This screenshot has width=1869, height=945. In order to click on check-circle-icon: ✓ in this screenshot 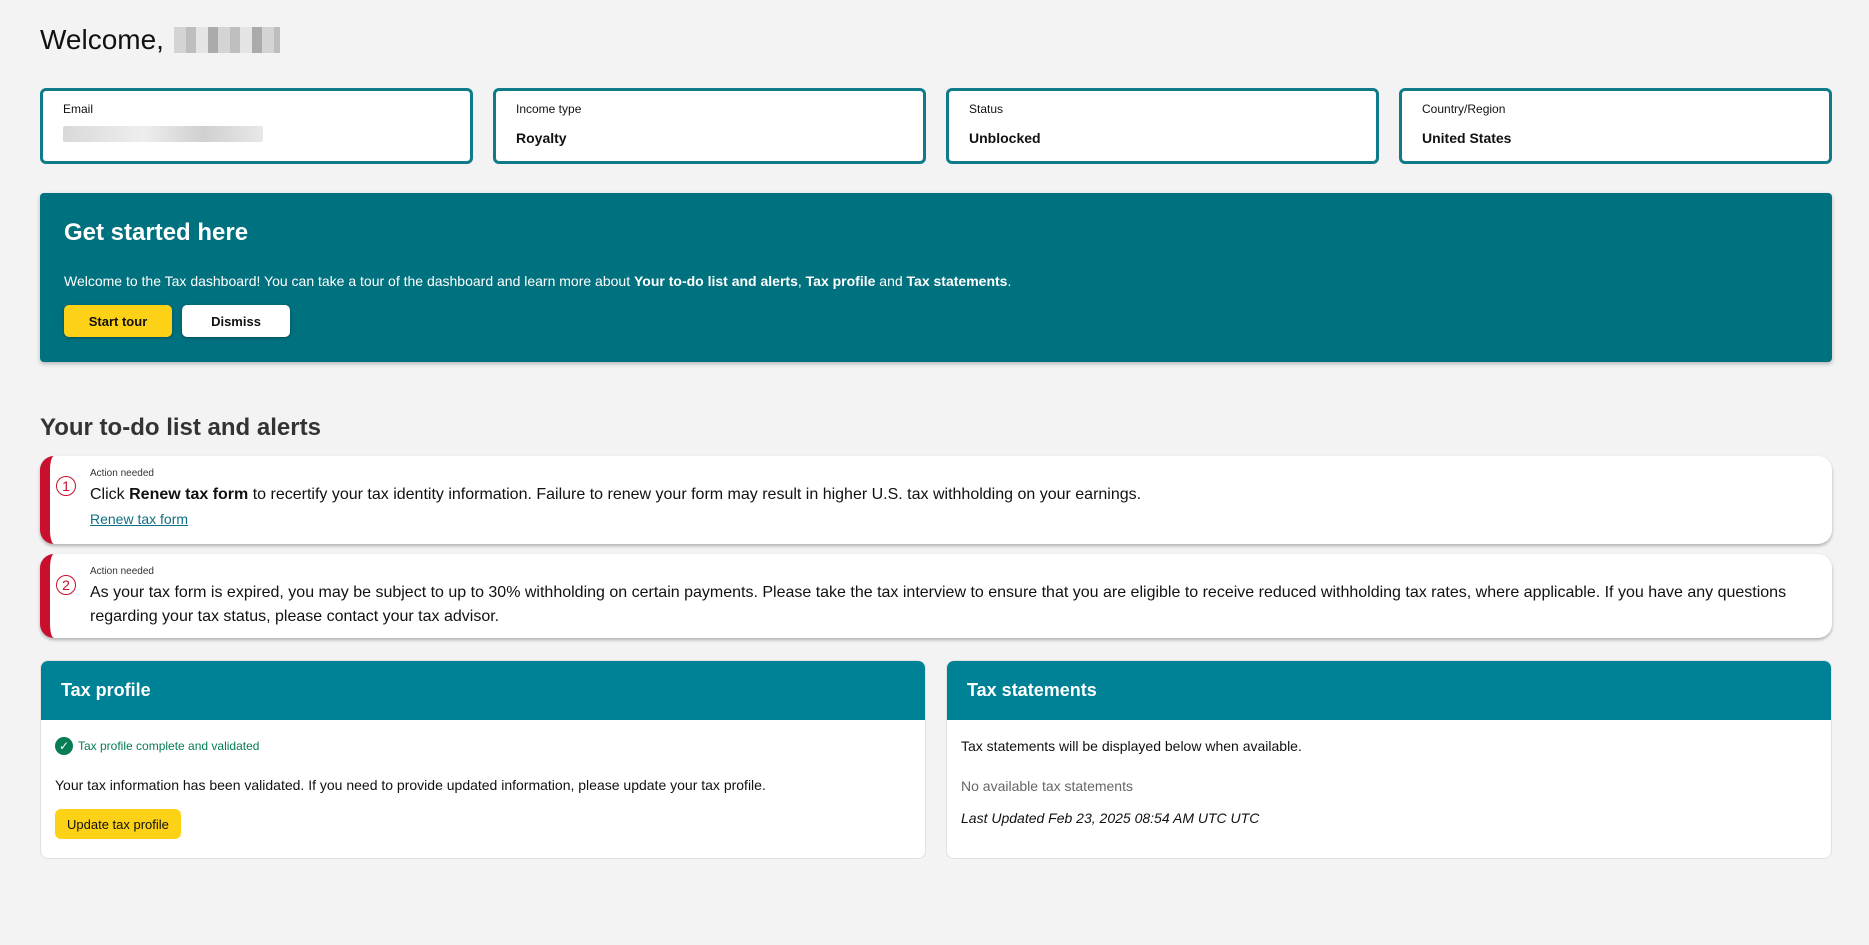, I will do `click(64, 746)`.